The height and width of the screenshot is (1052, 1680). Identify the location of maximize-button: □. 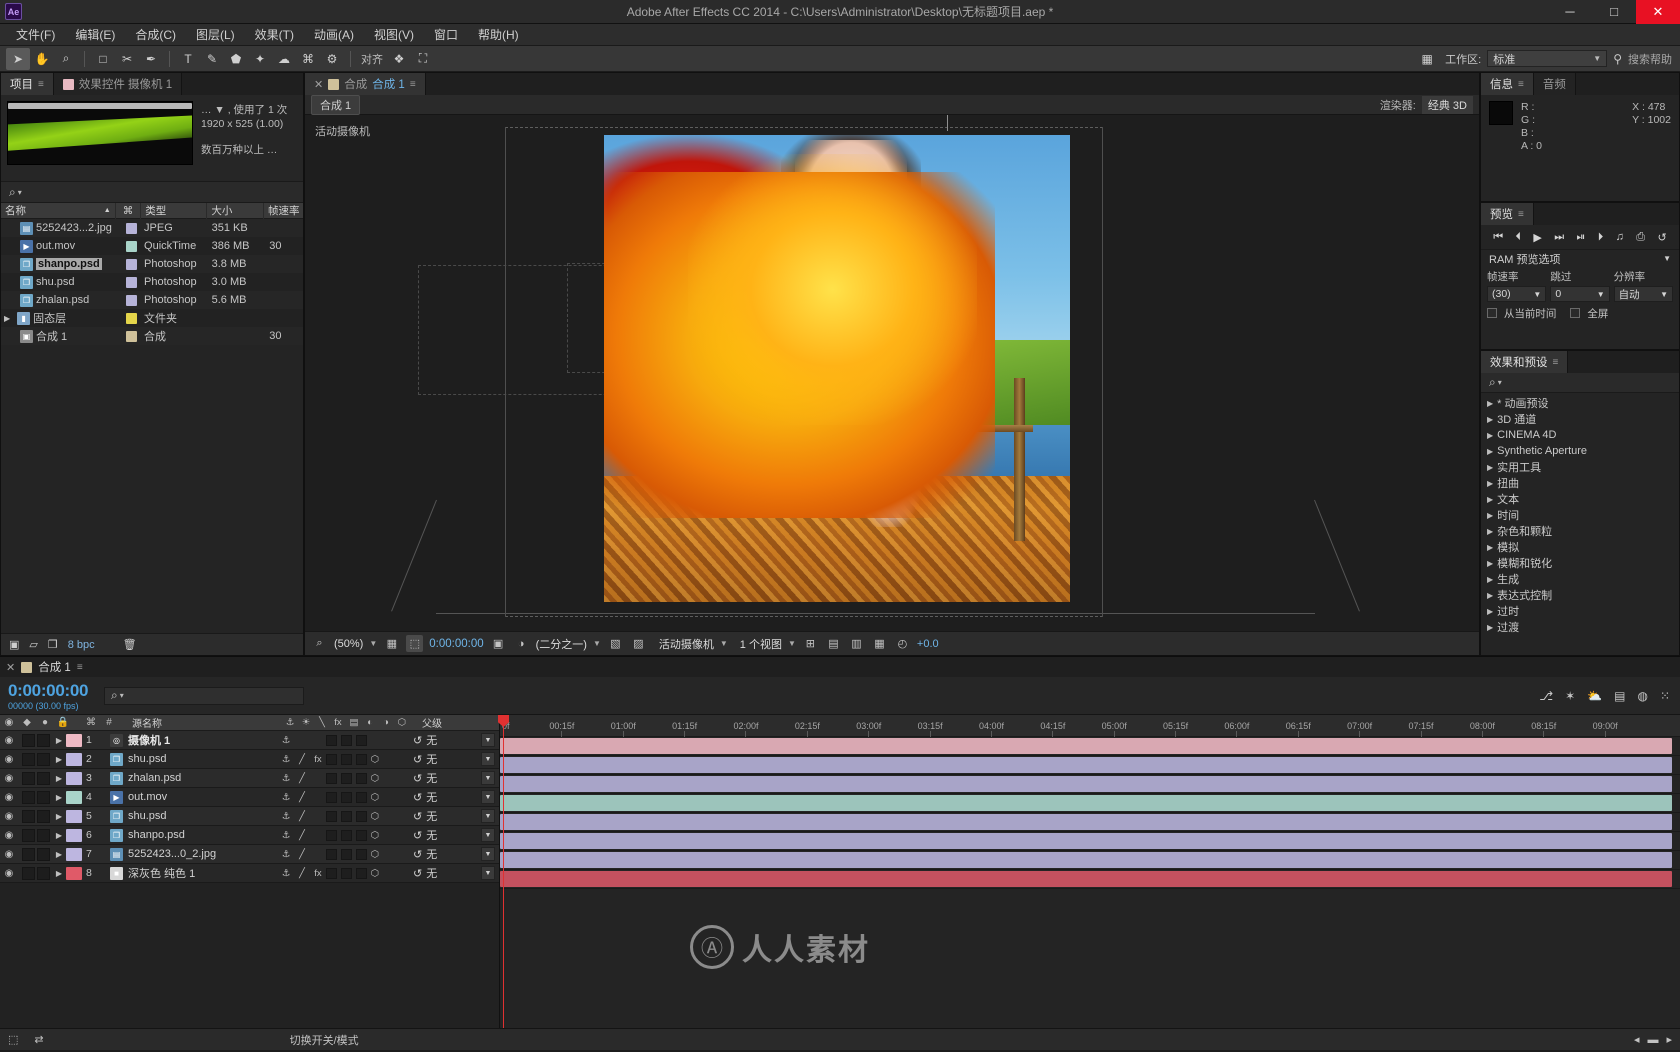
(1614, 12).